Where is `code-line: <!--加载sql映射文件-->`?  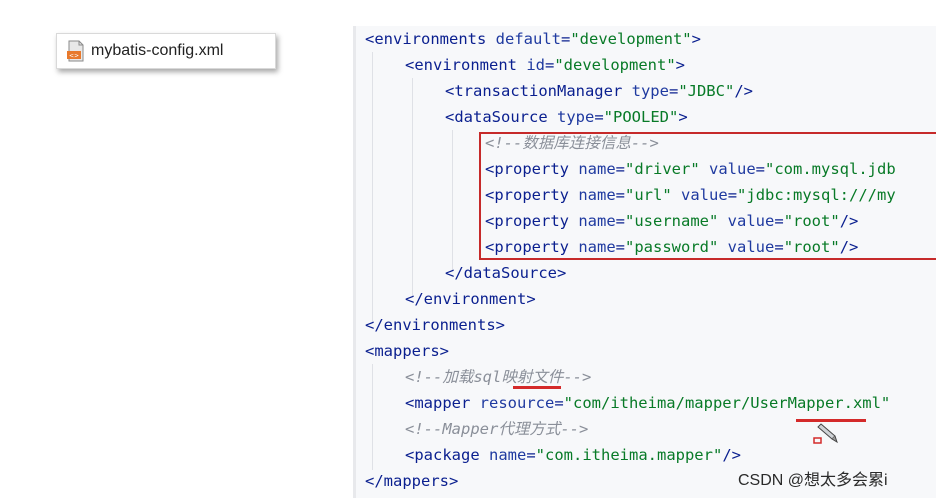
code-line: <!--加载sql映射文件--> is located at coordinates (498, 377).